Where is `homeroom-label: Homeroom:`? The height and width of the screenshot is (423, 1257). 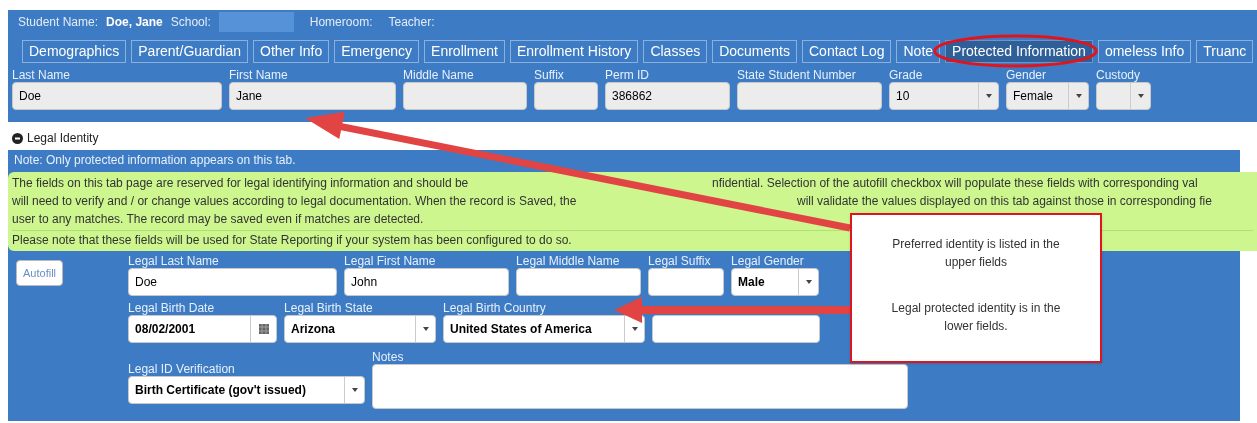
homeroom-label: Homeroom: is located at coordinates (341, 22).